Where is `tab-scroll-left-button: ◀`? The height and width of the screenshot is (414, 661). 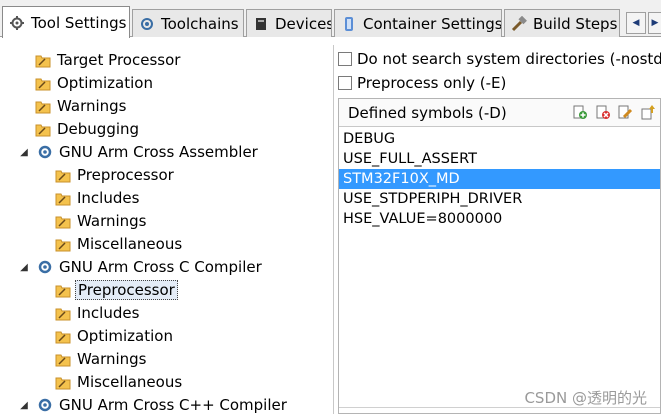 tab-scroll-left-button: ◀ is located at coordinates (636, 23).